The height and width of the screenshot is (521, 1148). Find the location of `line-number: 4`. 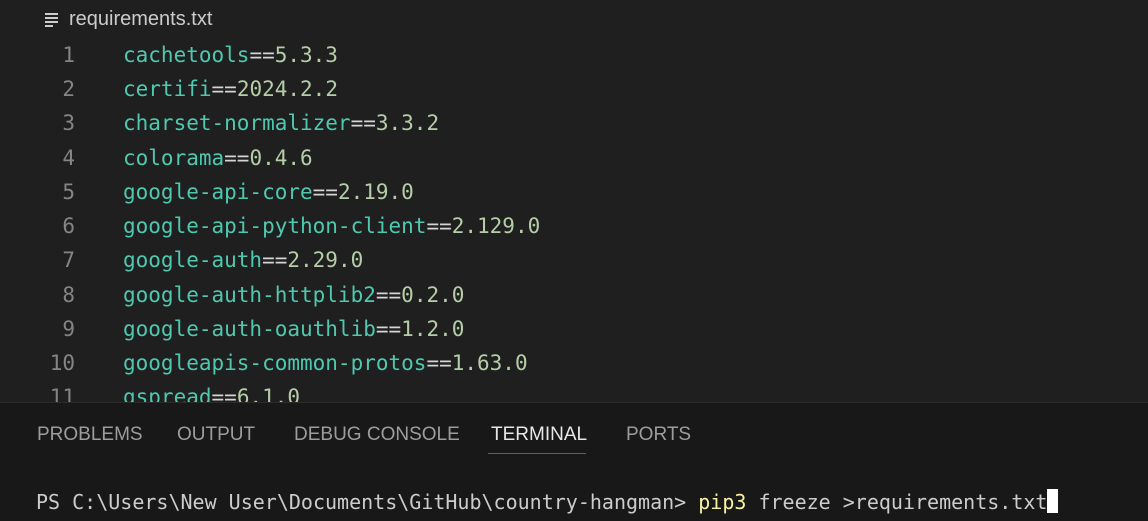

line-number: 4 is located at coordinates (68, 158).